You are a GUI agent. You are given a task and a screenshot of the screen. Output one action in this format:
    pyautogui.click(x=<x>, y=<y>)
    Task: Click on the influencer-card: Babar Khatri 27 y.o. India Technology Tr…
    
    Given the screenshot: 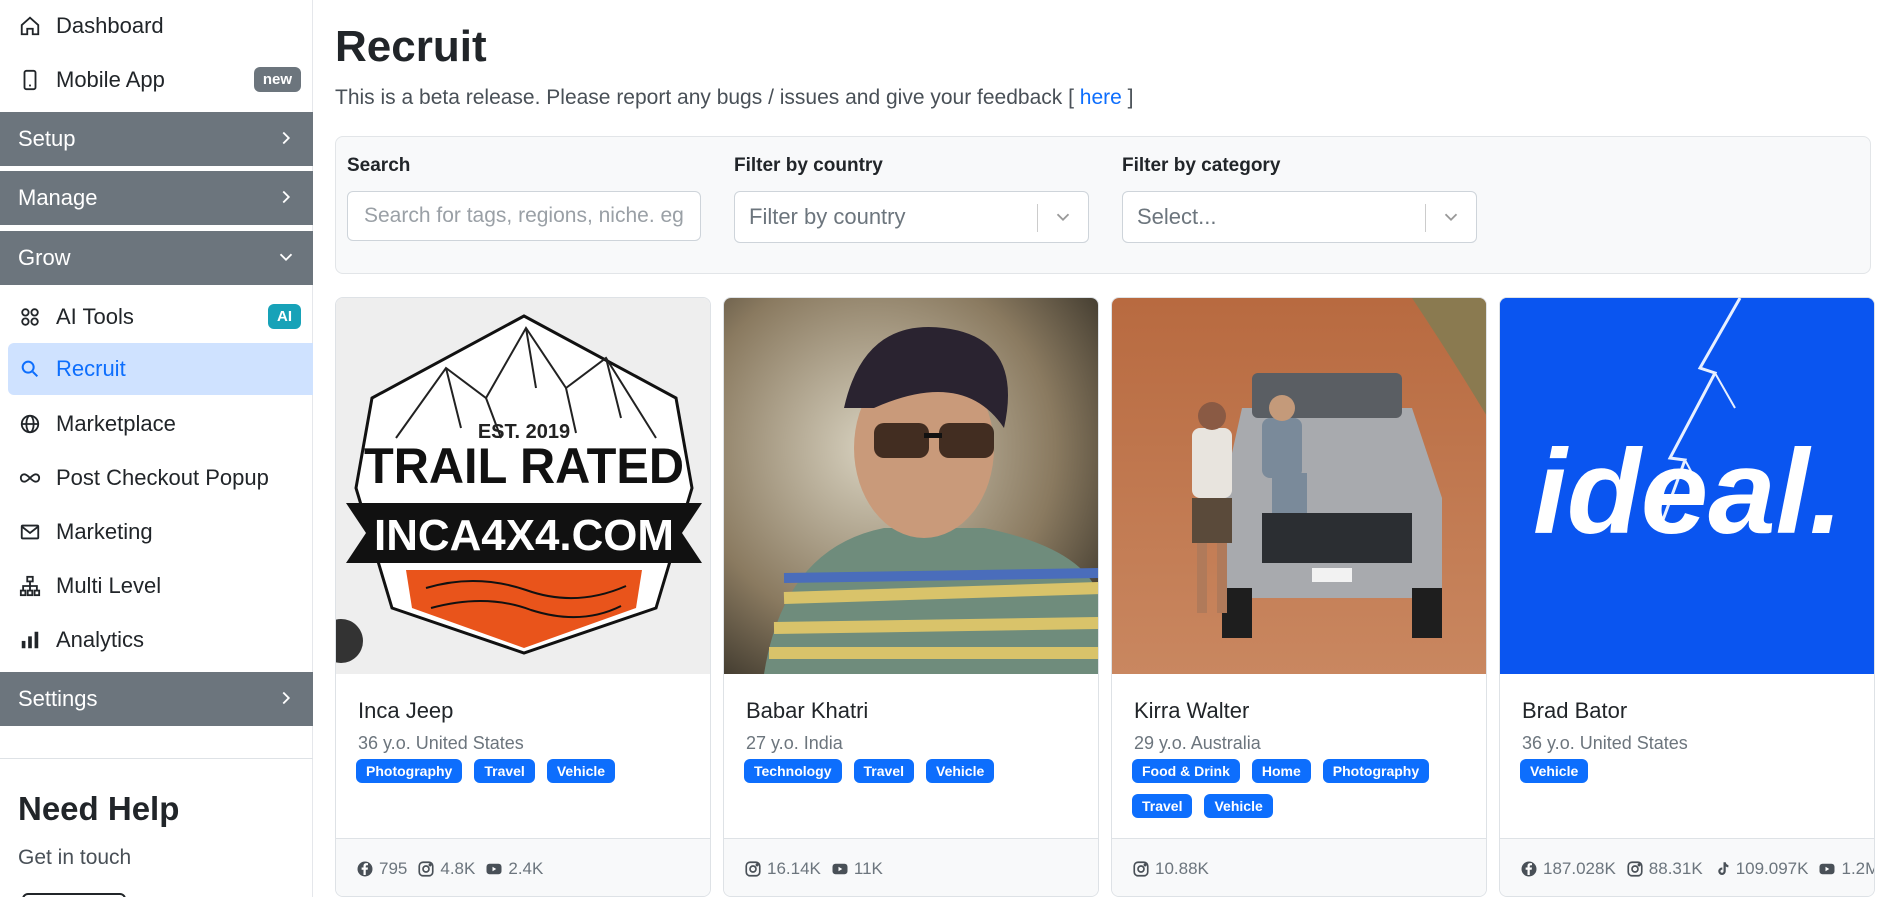 What is the action you would take?
    pyautogui.click(x=911, y=597)
    